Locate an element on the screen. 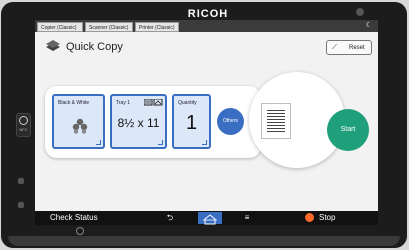 The height and width of the screenshot is (250, 409). start-button: Start is located at coordinates (348, 130).